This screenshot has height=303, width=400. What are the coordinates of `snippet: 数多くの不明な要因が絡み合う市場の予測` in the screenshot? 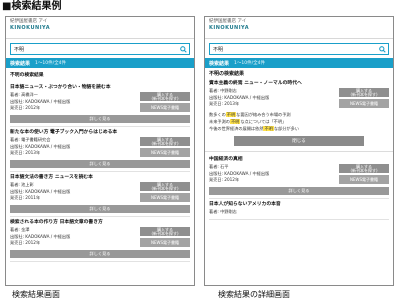 It's located at (250, 114).